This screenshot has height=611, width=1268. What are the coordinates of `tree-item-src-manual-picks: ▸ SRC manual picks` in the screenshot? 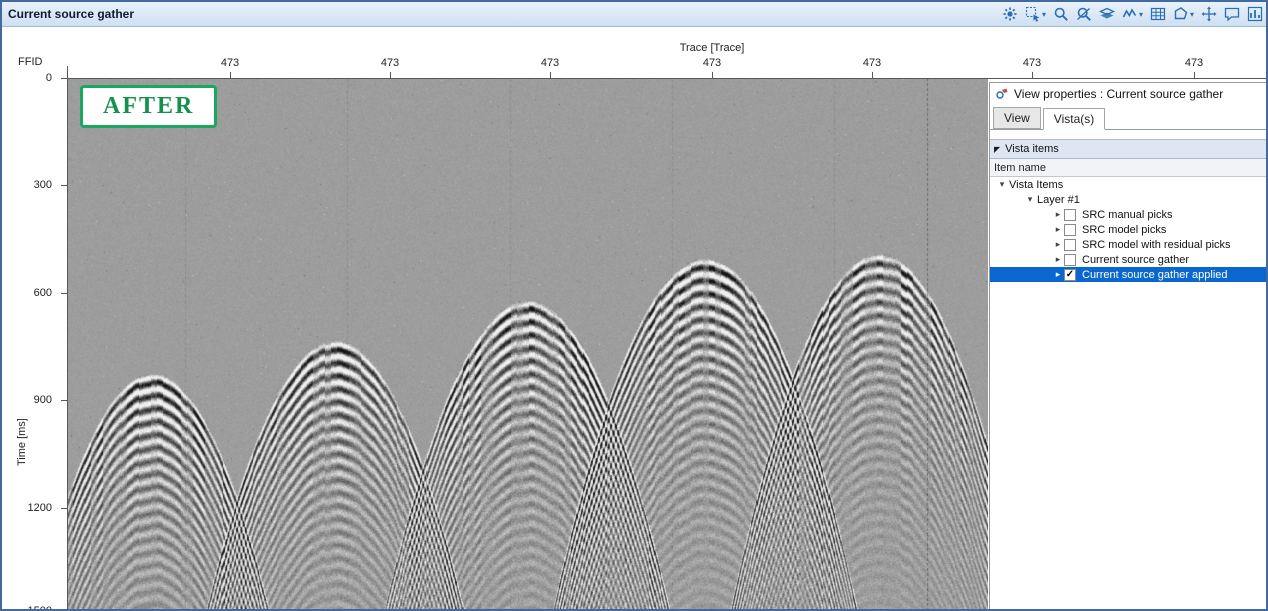 It's located at (1128, 214).